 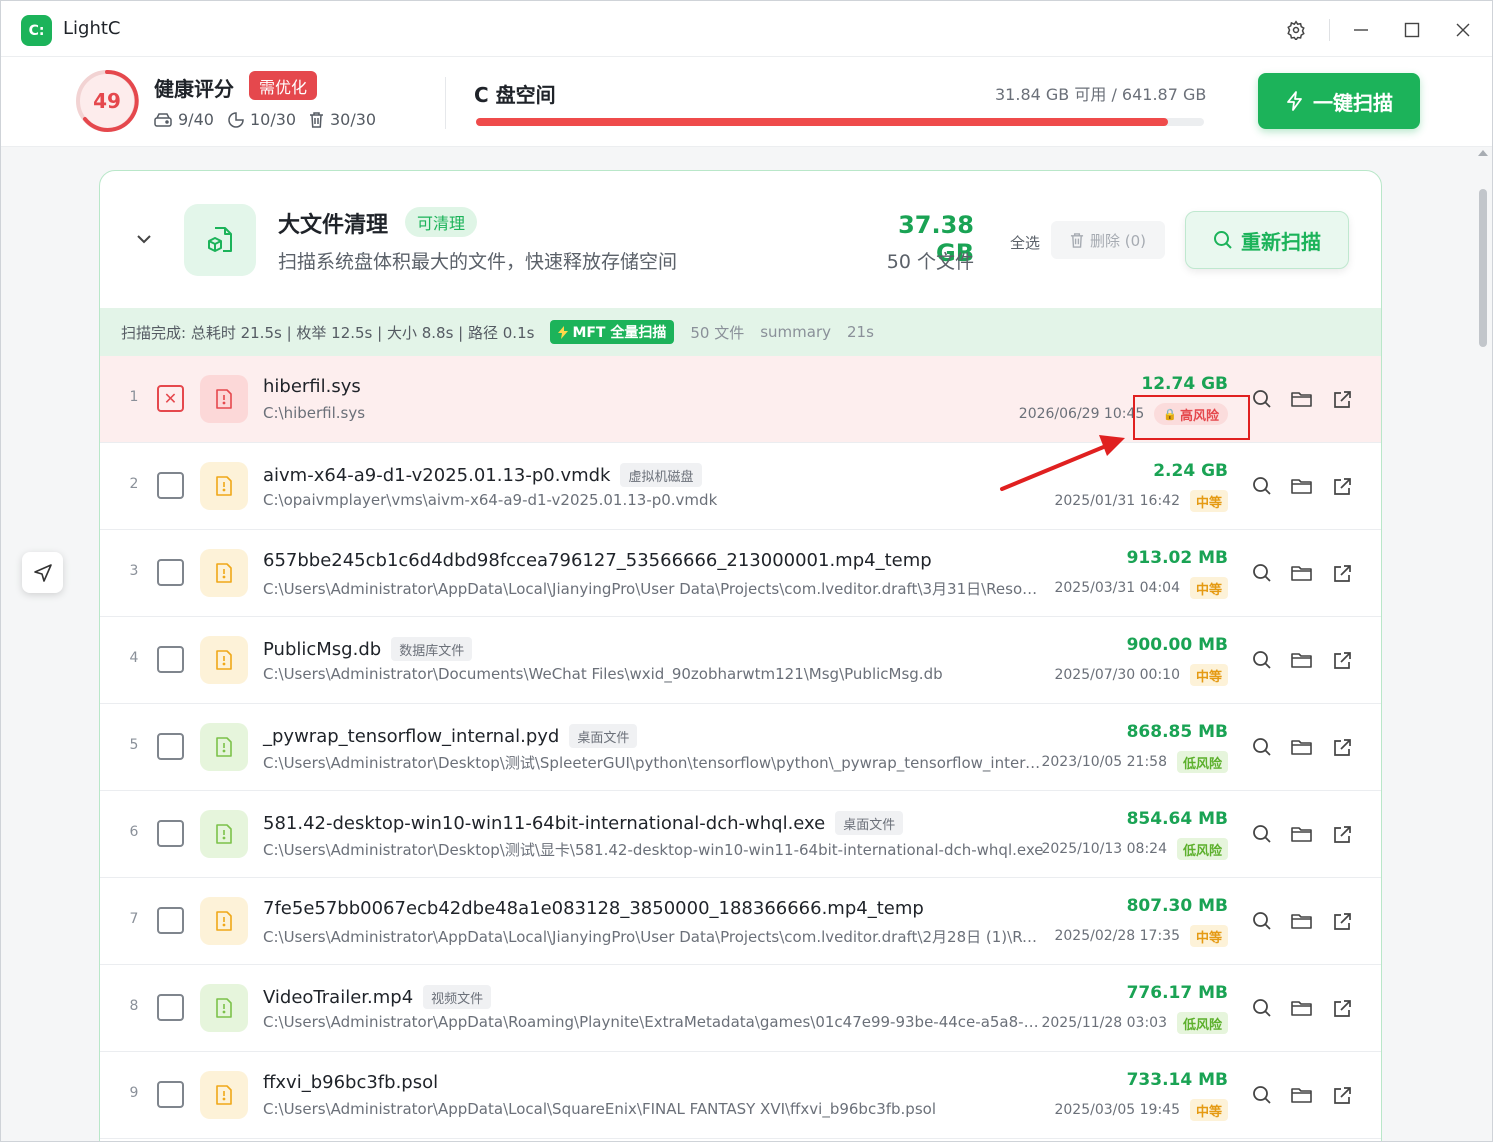 I want to click on title-bar: C: LightC, so click(x=746, y=29).